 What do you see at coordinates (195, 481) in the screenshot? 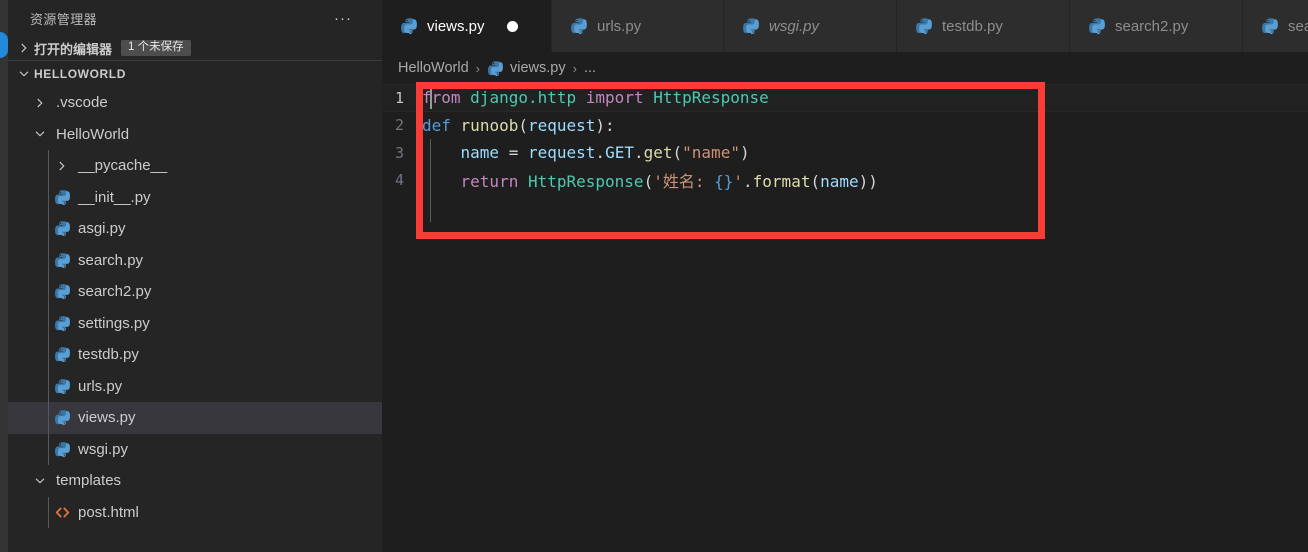
I see `tree-item-templates: templates` at bounding box center [195, 481].